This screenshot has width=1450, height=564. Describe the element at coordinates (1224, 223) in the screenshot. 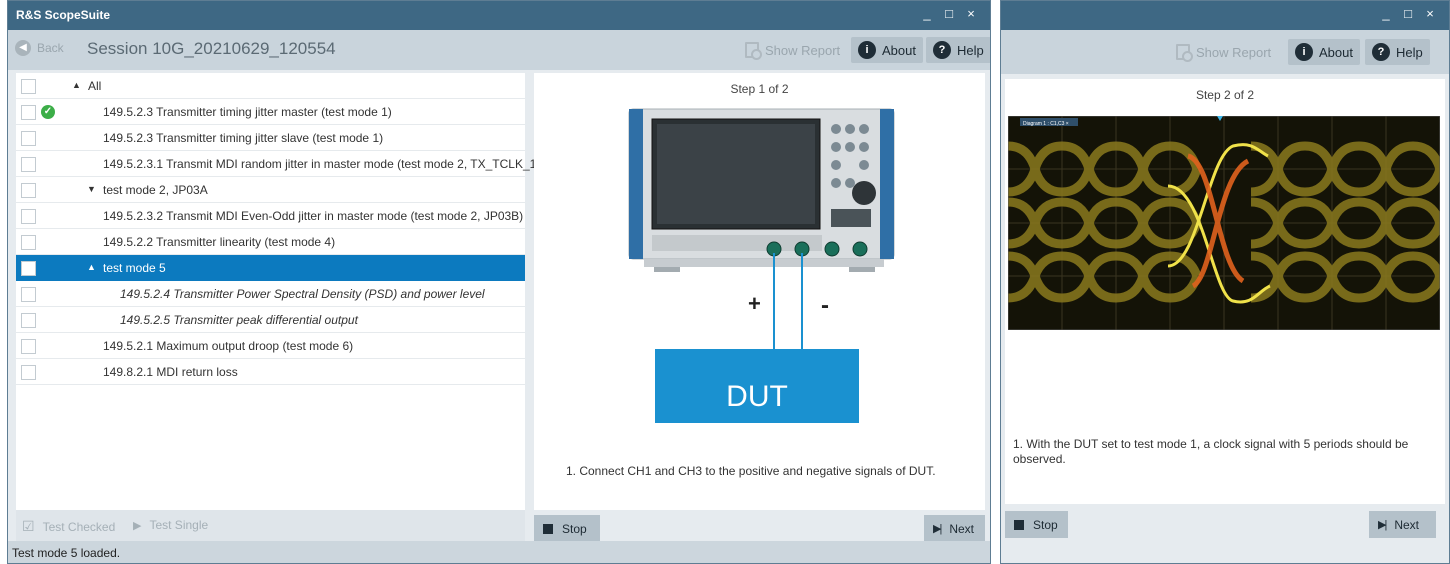

I see `eye-diagram-screenshot: Diagram 1 : C1,C3 ×` at that location.